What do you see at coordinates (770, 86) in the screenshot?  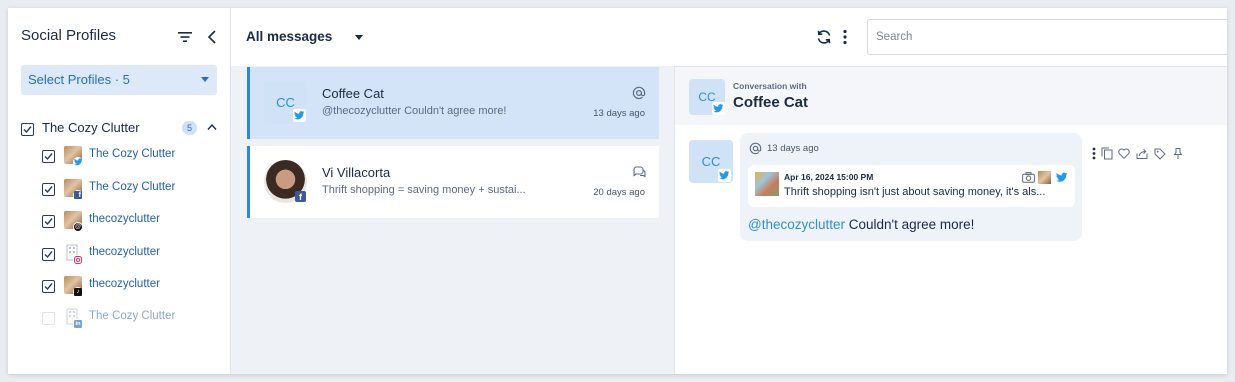 I see `conversation-with-label: Conversation with` at bounding box center [770, 86].